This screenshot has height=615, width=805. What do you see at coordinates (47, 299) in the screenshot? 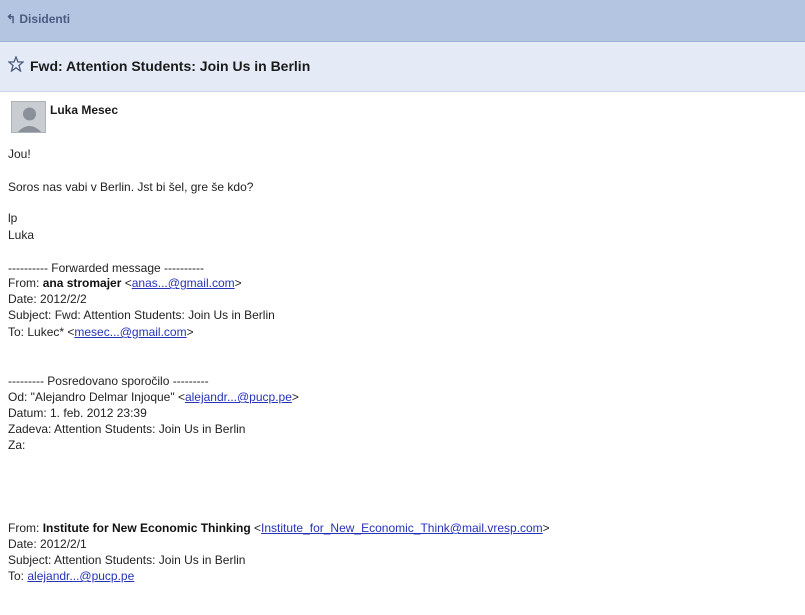
I see `forward1-date: Date: 2012/2/2` at bounding box center [47, 299].